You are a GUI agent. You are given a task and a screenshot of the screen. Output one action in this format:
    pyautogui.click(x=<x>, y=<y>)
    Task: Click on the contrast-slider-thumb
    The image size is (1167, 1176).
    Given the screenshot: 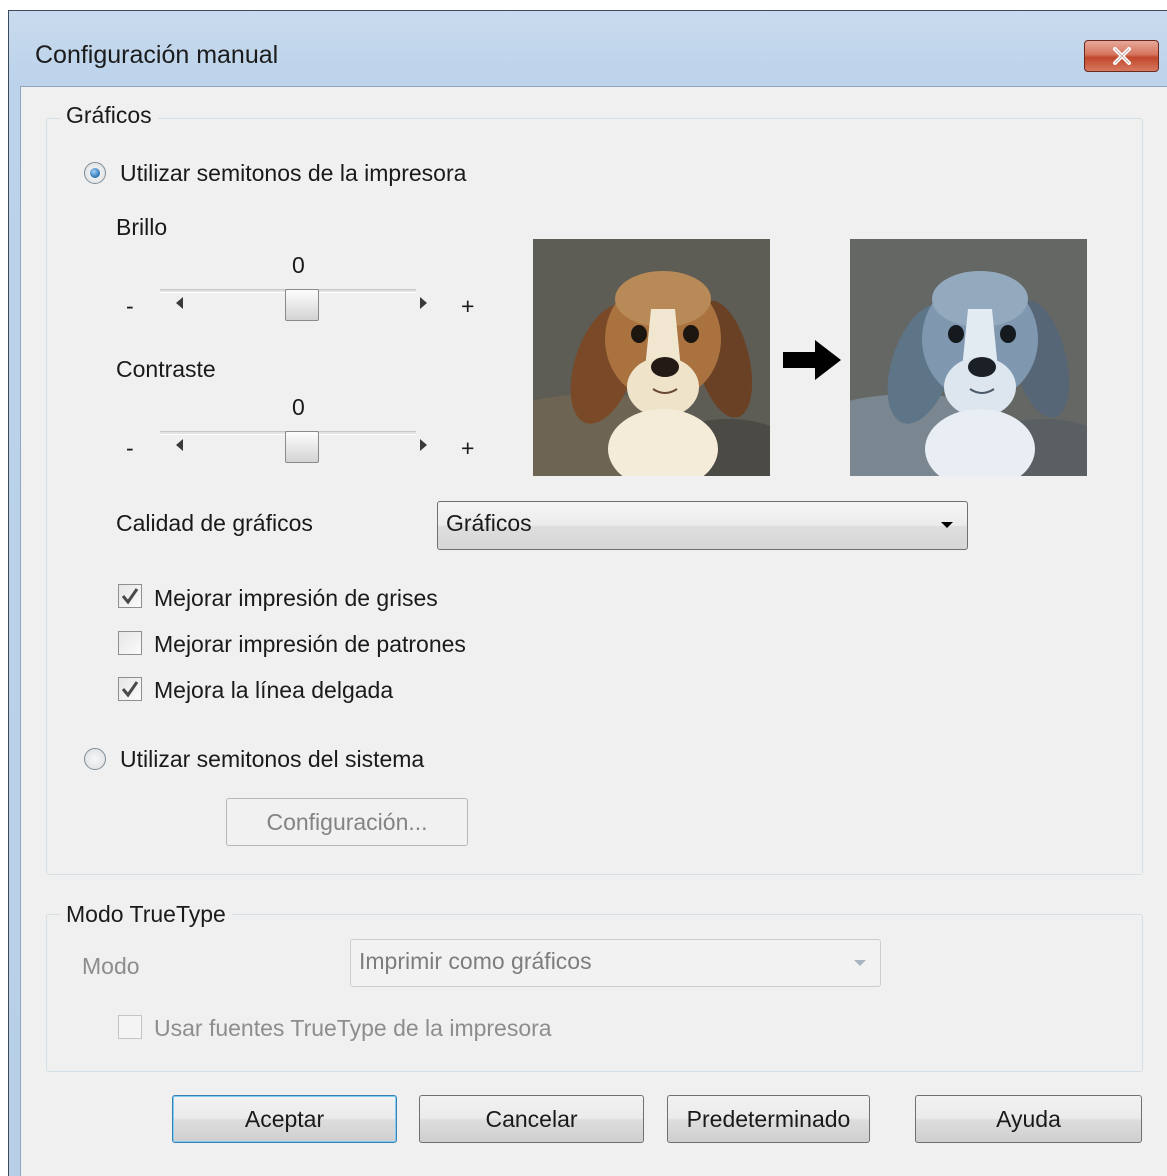 What is the action you would take?
    pyautogui.click(x=302, y=447)
    